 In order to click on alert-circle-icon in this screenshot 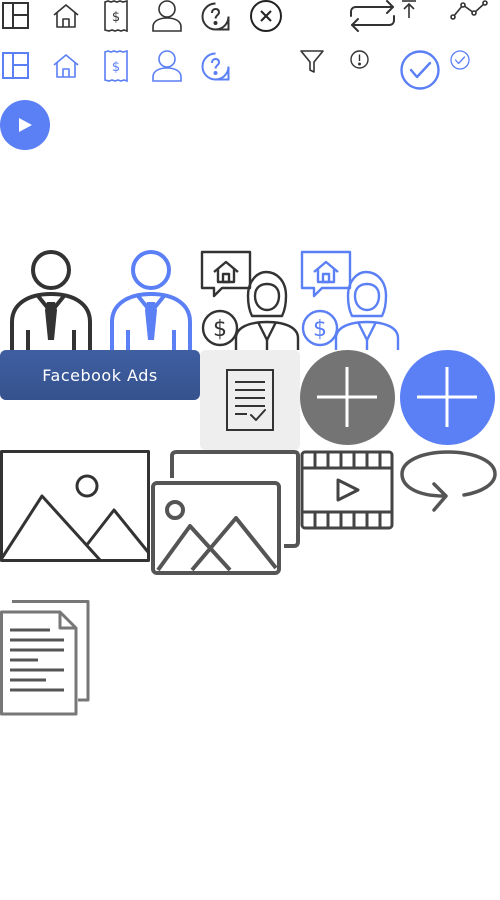, I will do `click(359, 59)`.